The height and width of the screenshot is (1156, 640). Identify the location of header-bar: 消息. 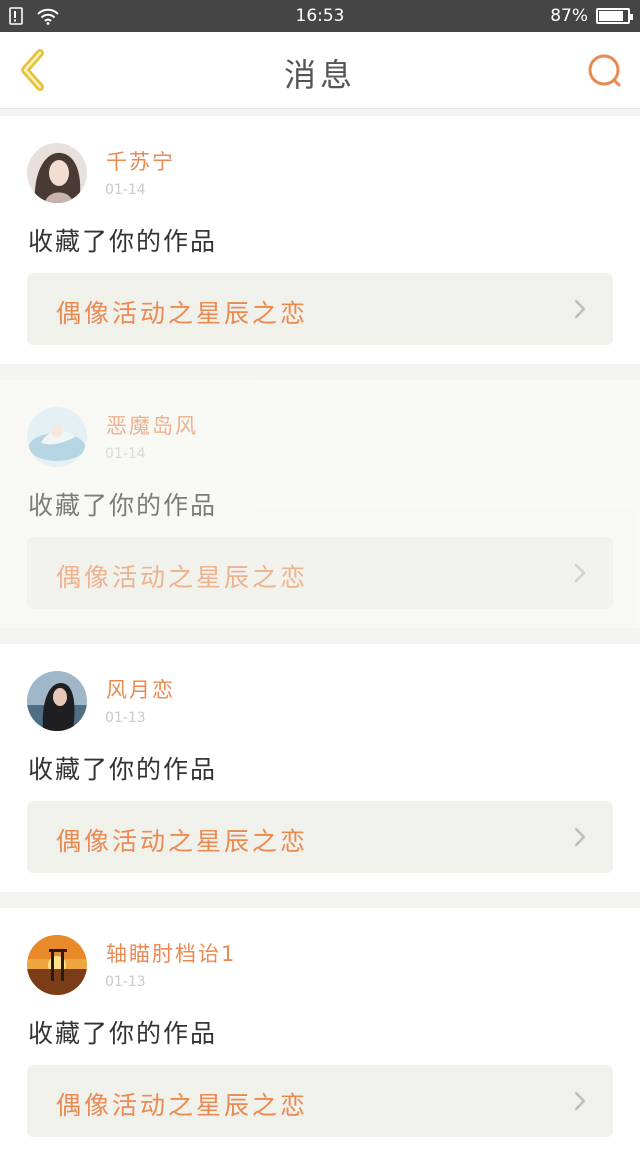
(320, 70).